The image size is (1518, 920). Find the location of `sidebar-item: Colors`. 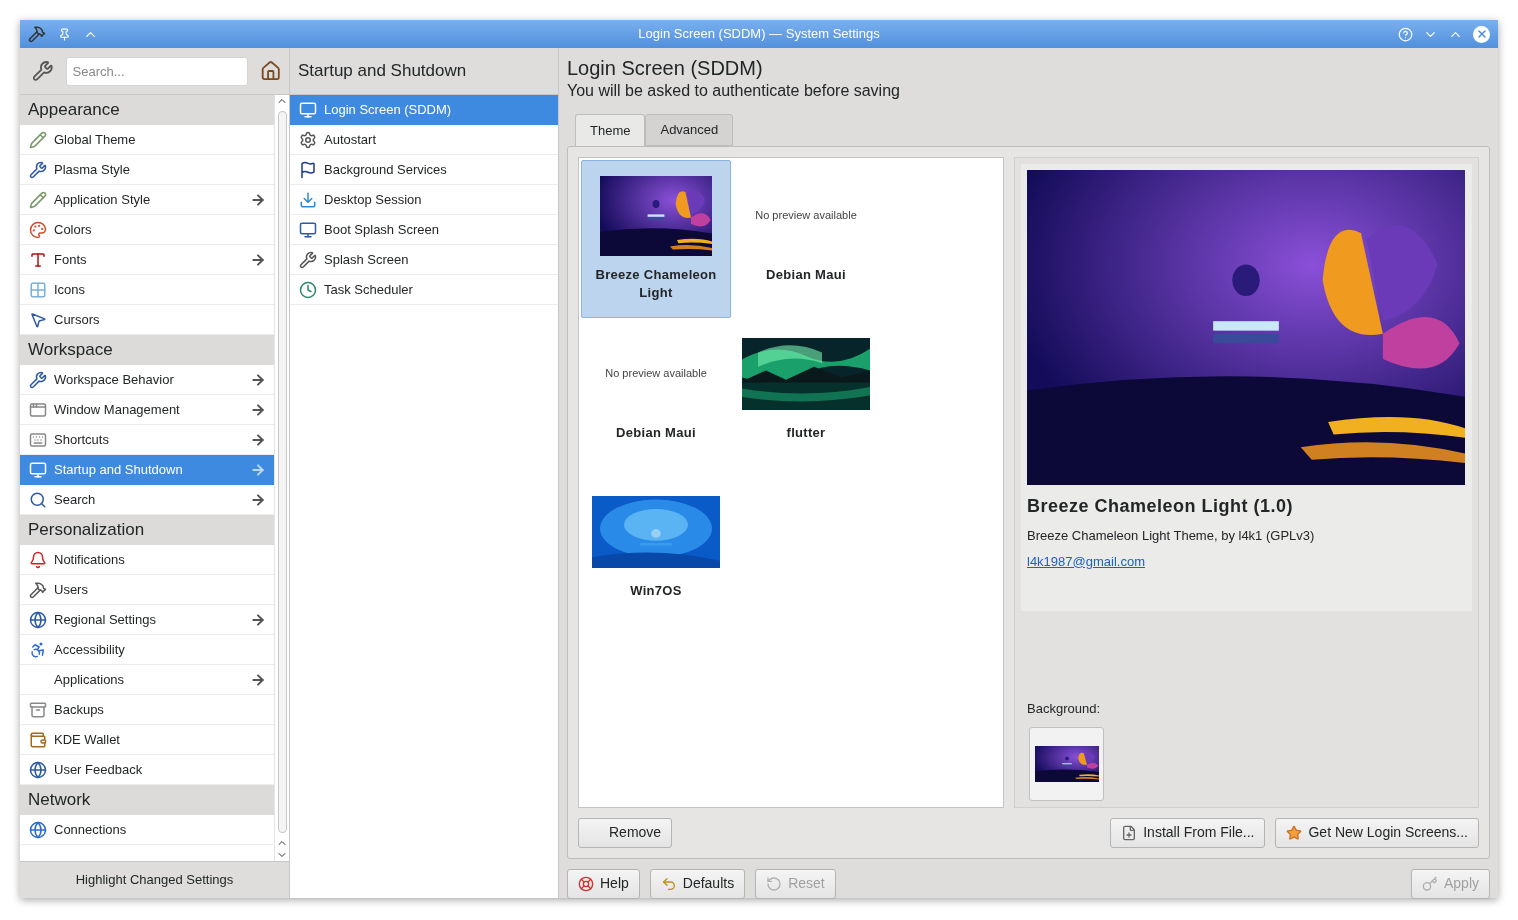

sidebar-item: Colors is located at coordinates (147, 230).